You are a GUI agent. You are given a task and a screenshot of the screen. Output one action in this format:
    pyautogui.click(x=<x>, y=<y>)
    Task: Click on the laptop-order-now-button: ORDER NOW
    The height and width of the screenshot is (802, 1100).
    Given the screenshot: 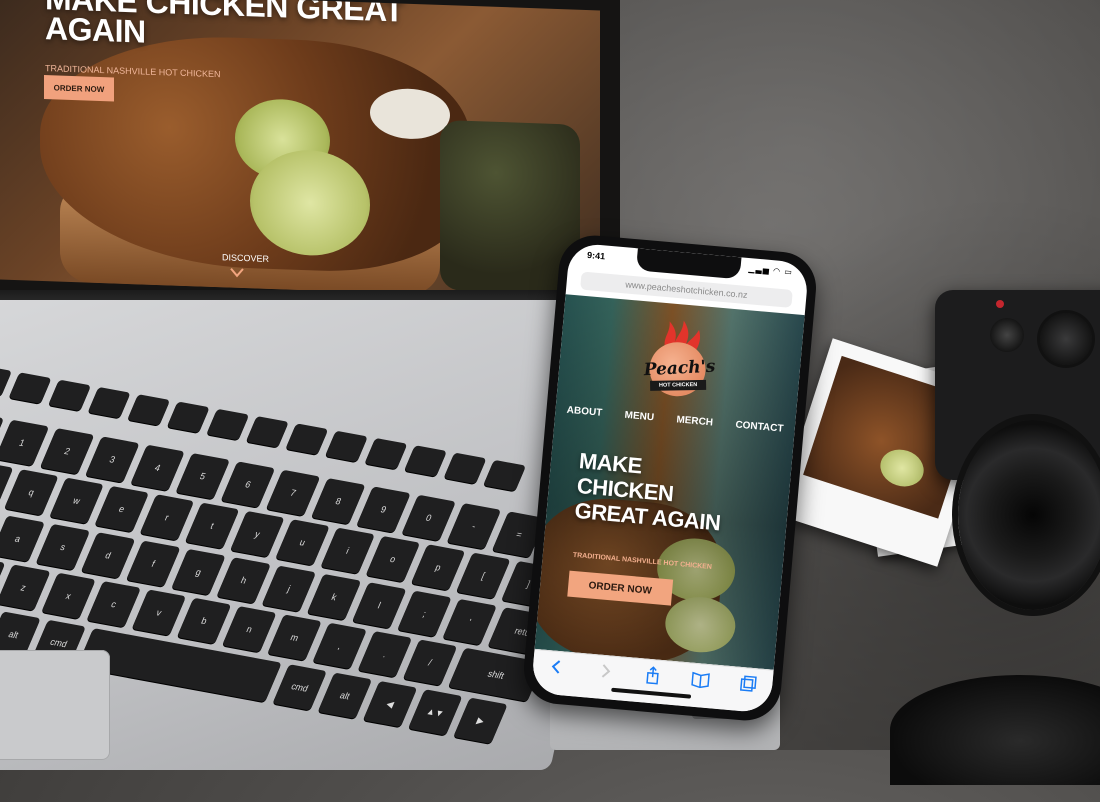 What is the action you would take?
    pyautogui.click(x=79, y=88)
    